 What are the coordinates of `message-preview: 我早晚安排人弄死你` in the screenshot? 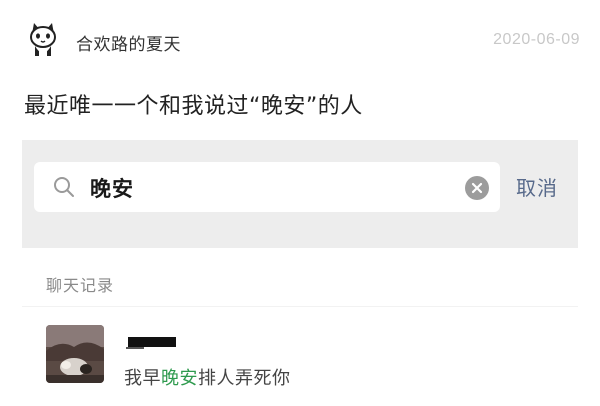 It's located at (207, 377).